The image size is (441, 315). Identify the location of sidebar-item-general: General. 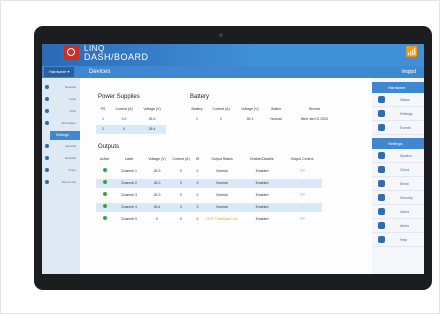
(61, 146).